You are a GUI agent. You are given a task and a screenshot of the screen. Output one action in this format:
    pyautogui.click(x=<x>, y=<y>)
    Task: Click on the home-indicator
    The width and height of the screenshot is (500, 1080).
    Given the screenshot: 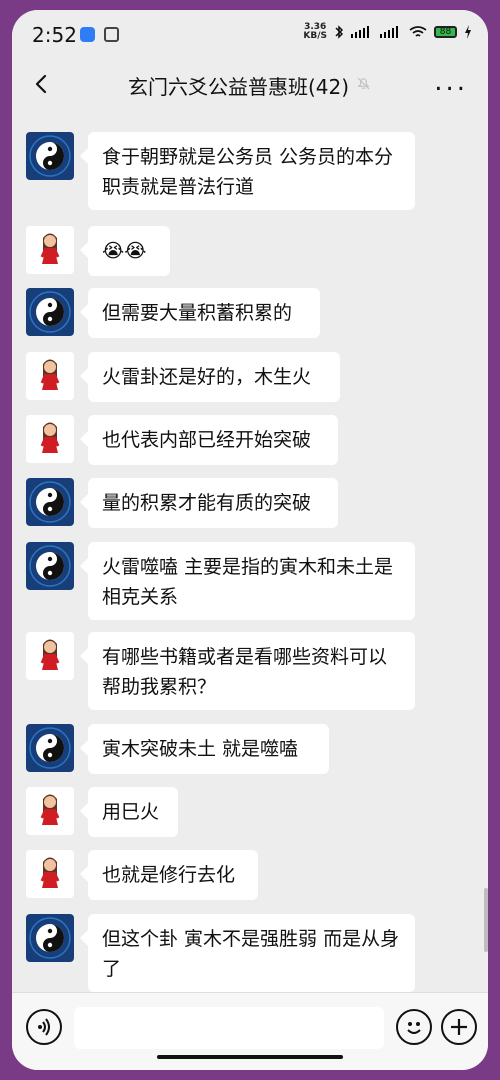 What is the action you would take?
    pyautogui.click(x=250, y=1057)
    